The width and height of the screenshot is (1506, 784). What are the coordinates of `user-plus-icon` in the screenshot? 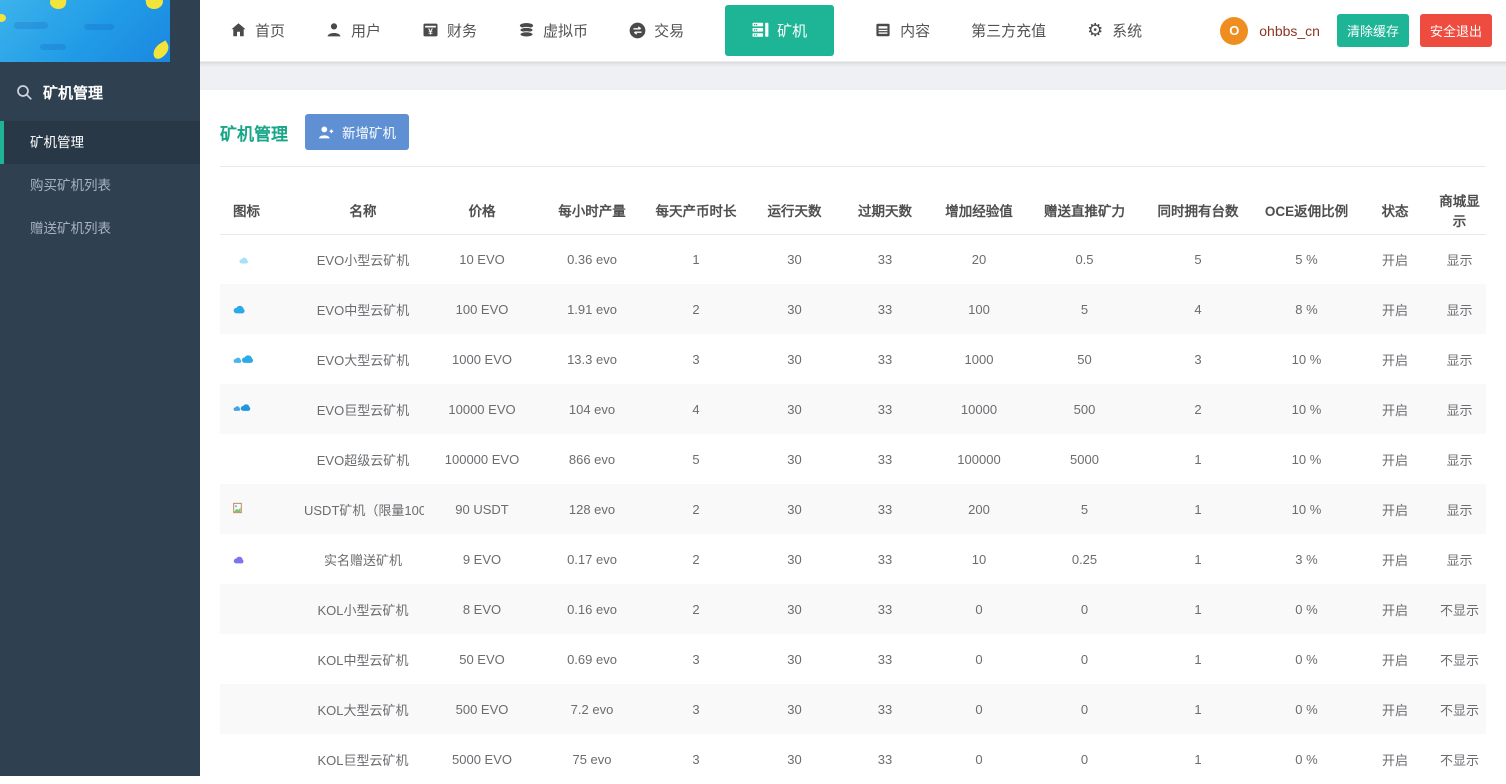 It's located at (326, 132).